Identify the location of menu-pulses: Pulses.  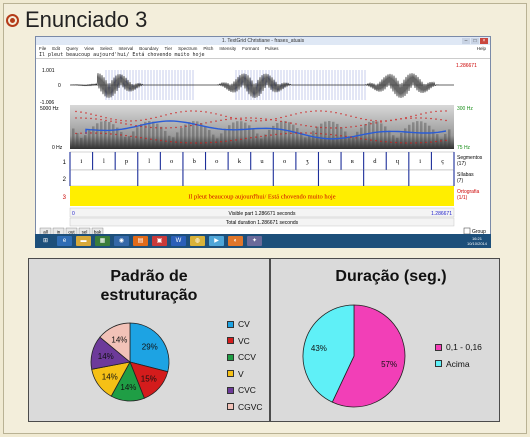
(272, 48).